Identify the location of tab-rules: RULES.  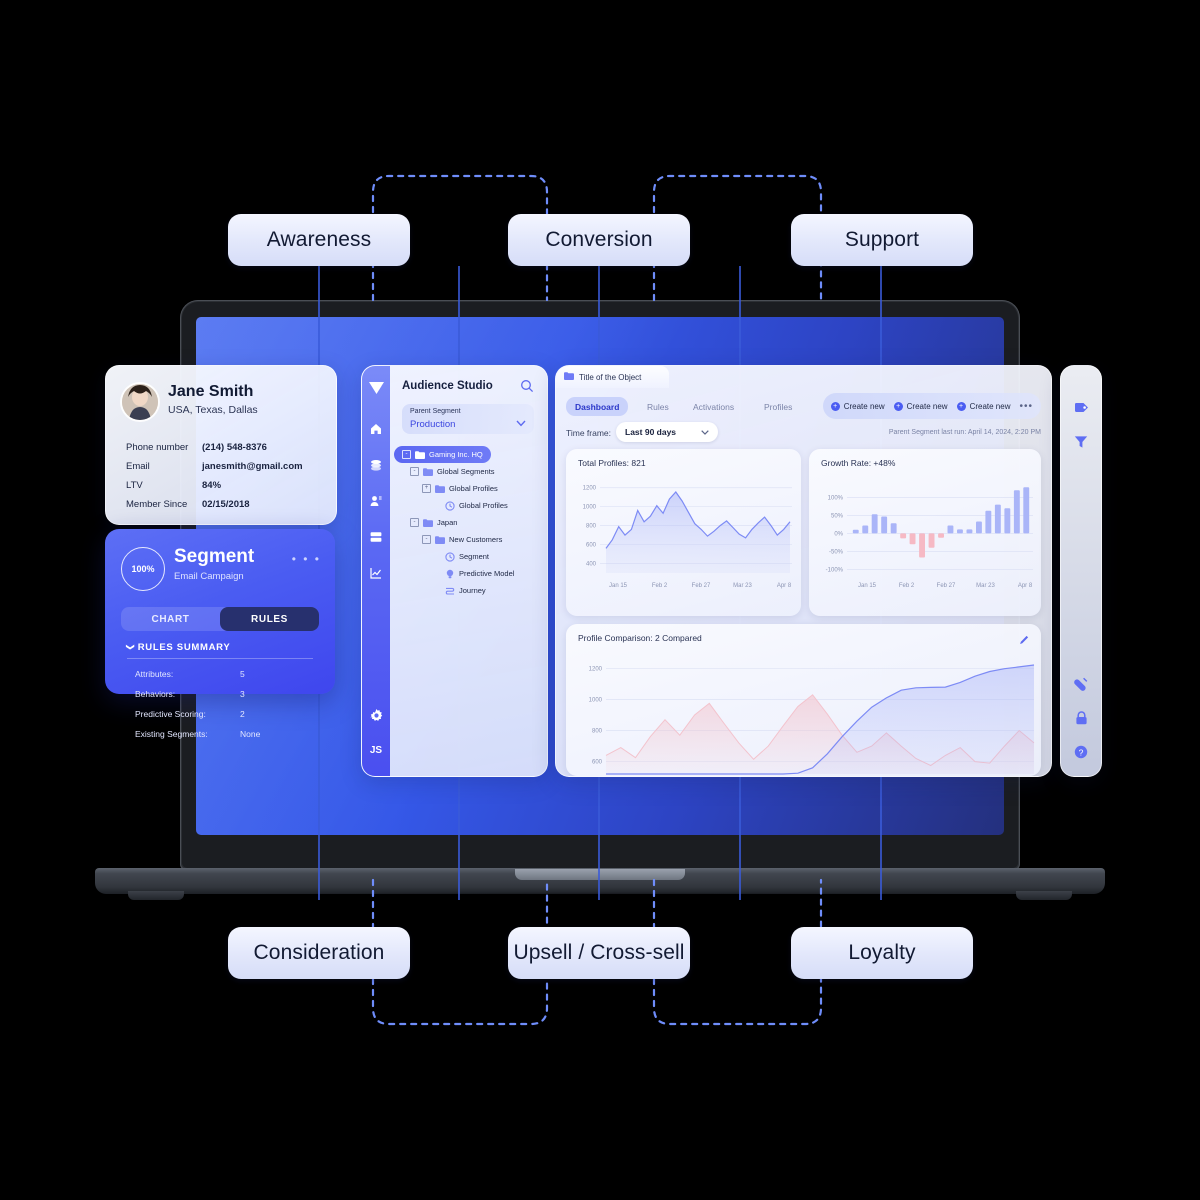
(269, 619).